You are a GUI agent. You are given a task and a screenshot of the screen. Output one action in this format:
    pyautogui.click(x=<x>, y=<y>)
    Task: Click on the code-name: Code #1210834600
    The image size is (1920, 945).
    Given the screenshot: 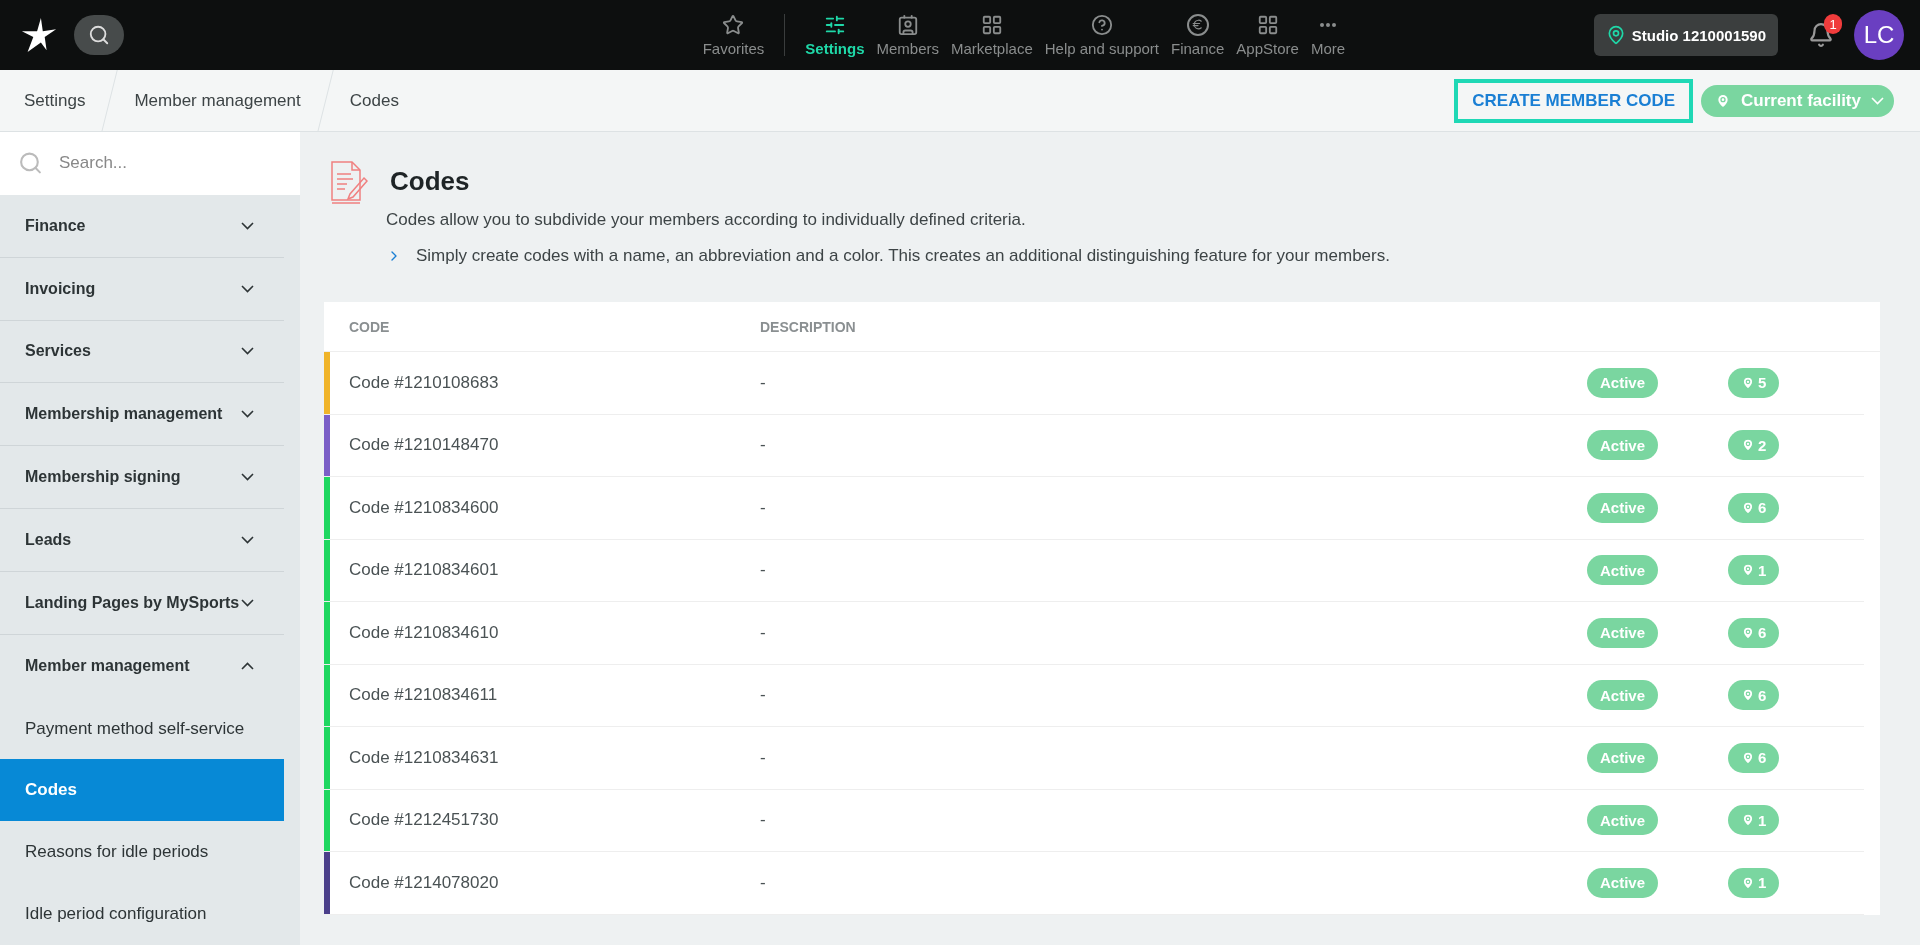 What is the action you would take?
    pyautogui.click(x=424, y=507)
    